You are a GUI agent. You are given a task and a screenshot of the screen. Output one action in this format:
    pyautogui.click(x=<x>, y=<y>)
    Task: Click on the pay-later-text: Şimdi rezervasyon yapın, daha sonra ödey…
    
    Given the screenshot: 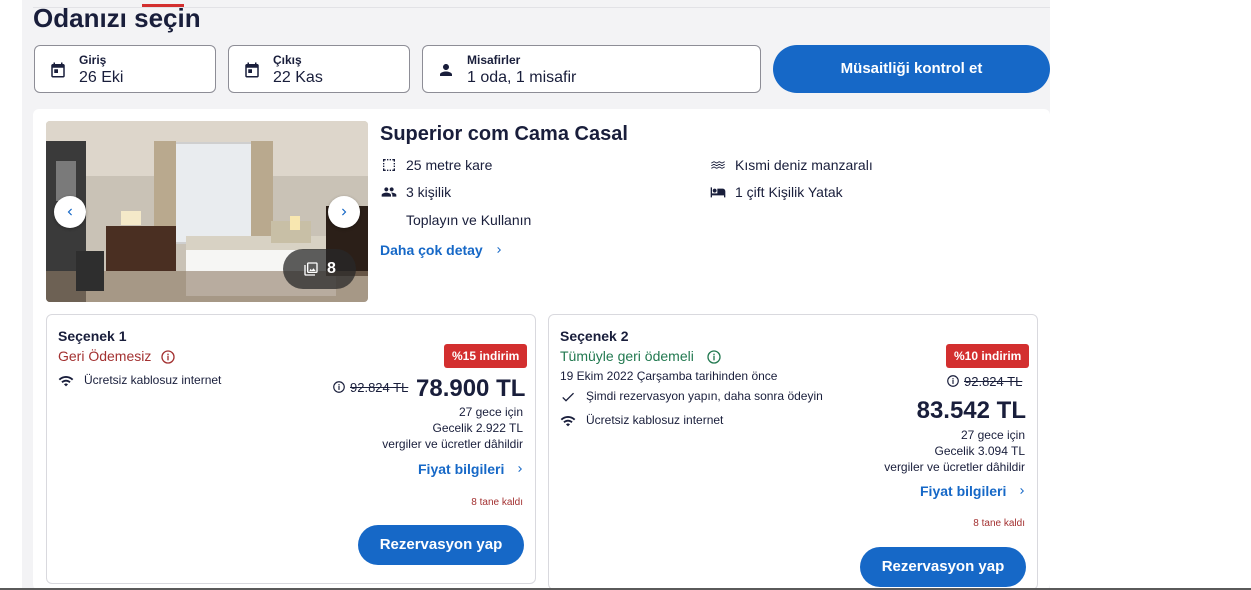 What is the action you would take?
    pyautogui.click(x=704, y=396)
    